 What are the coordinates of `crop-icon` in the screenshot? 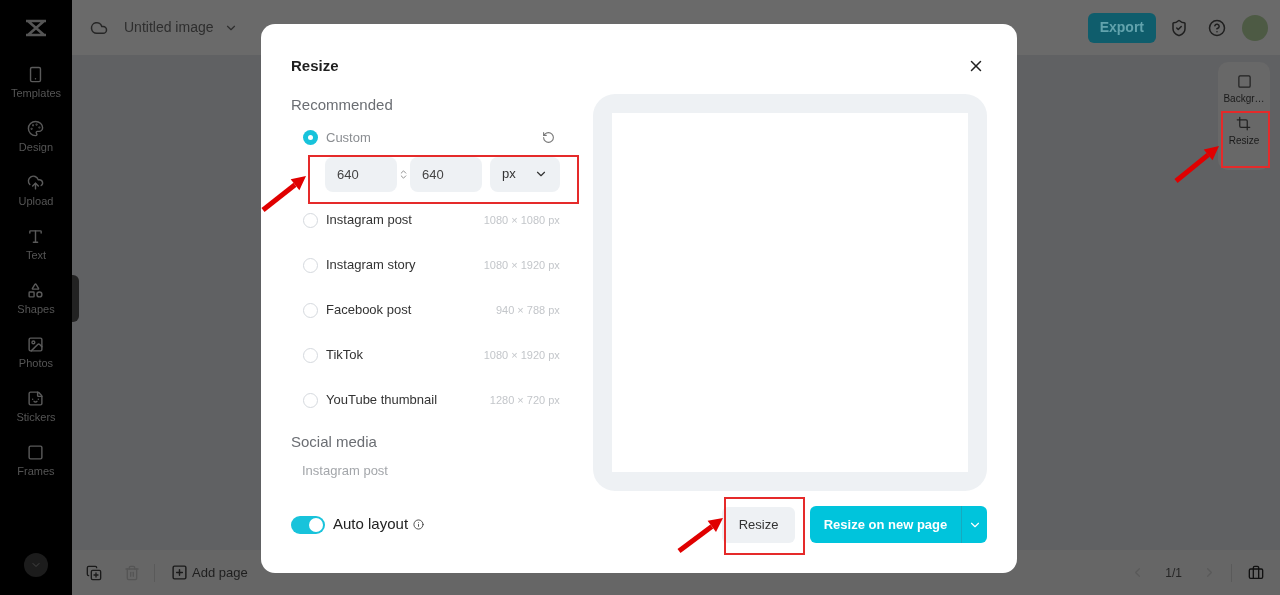 It's located at (1244, 123).